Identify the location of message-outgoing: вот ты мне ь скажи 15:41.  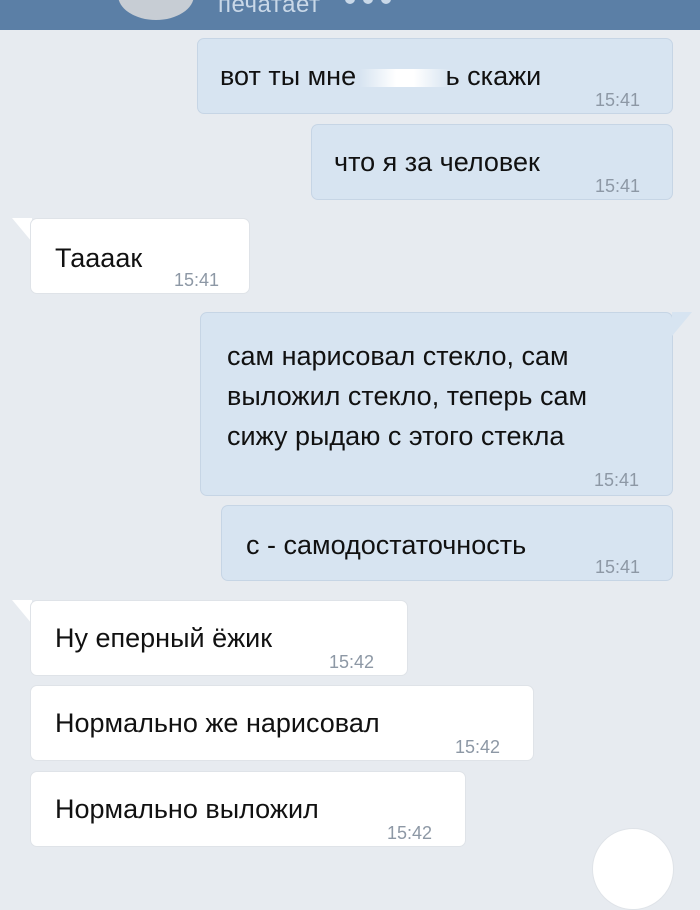
(435, 76).